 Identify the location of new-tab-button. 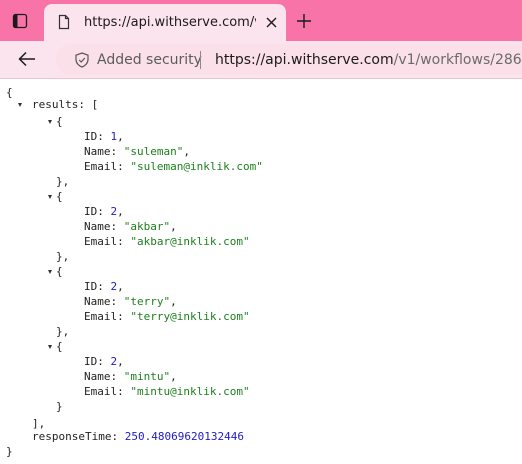
(304, 21).